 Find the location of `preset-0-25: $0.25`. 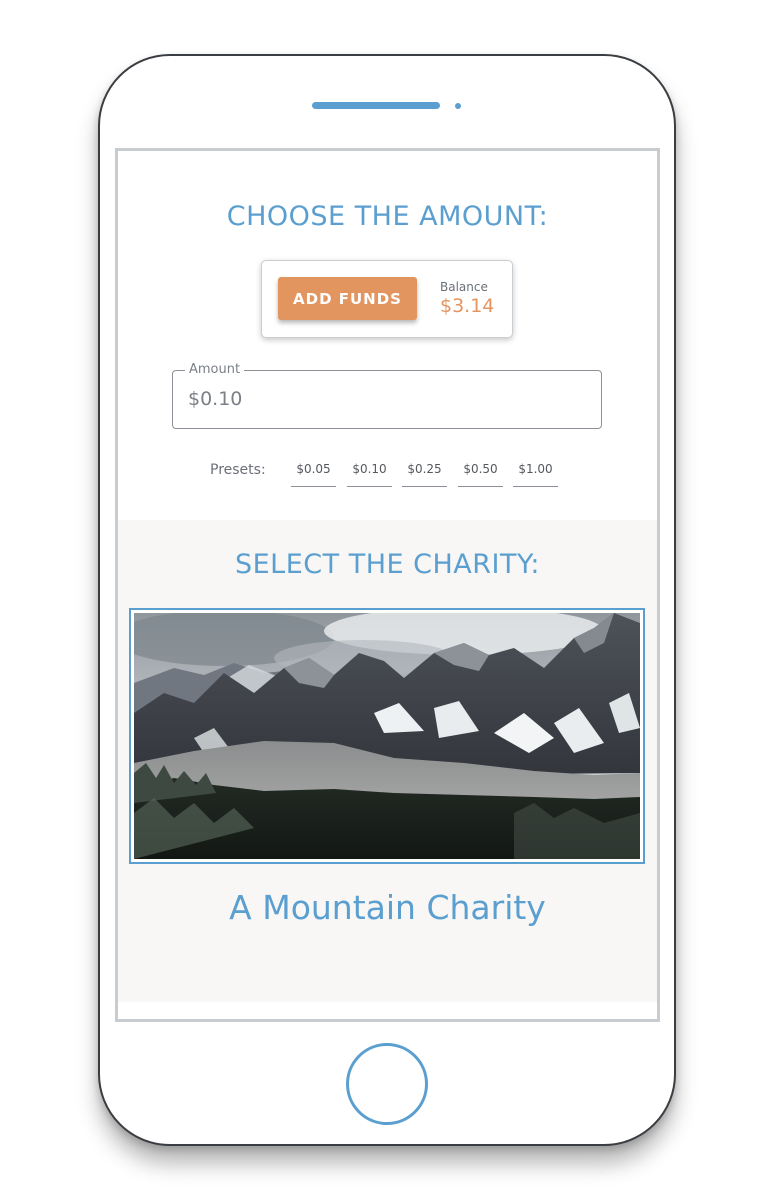

preset-0-25: $0.25 is located at coordinates (424, 473).